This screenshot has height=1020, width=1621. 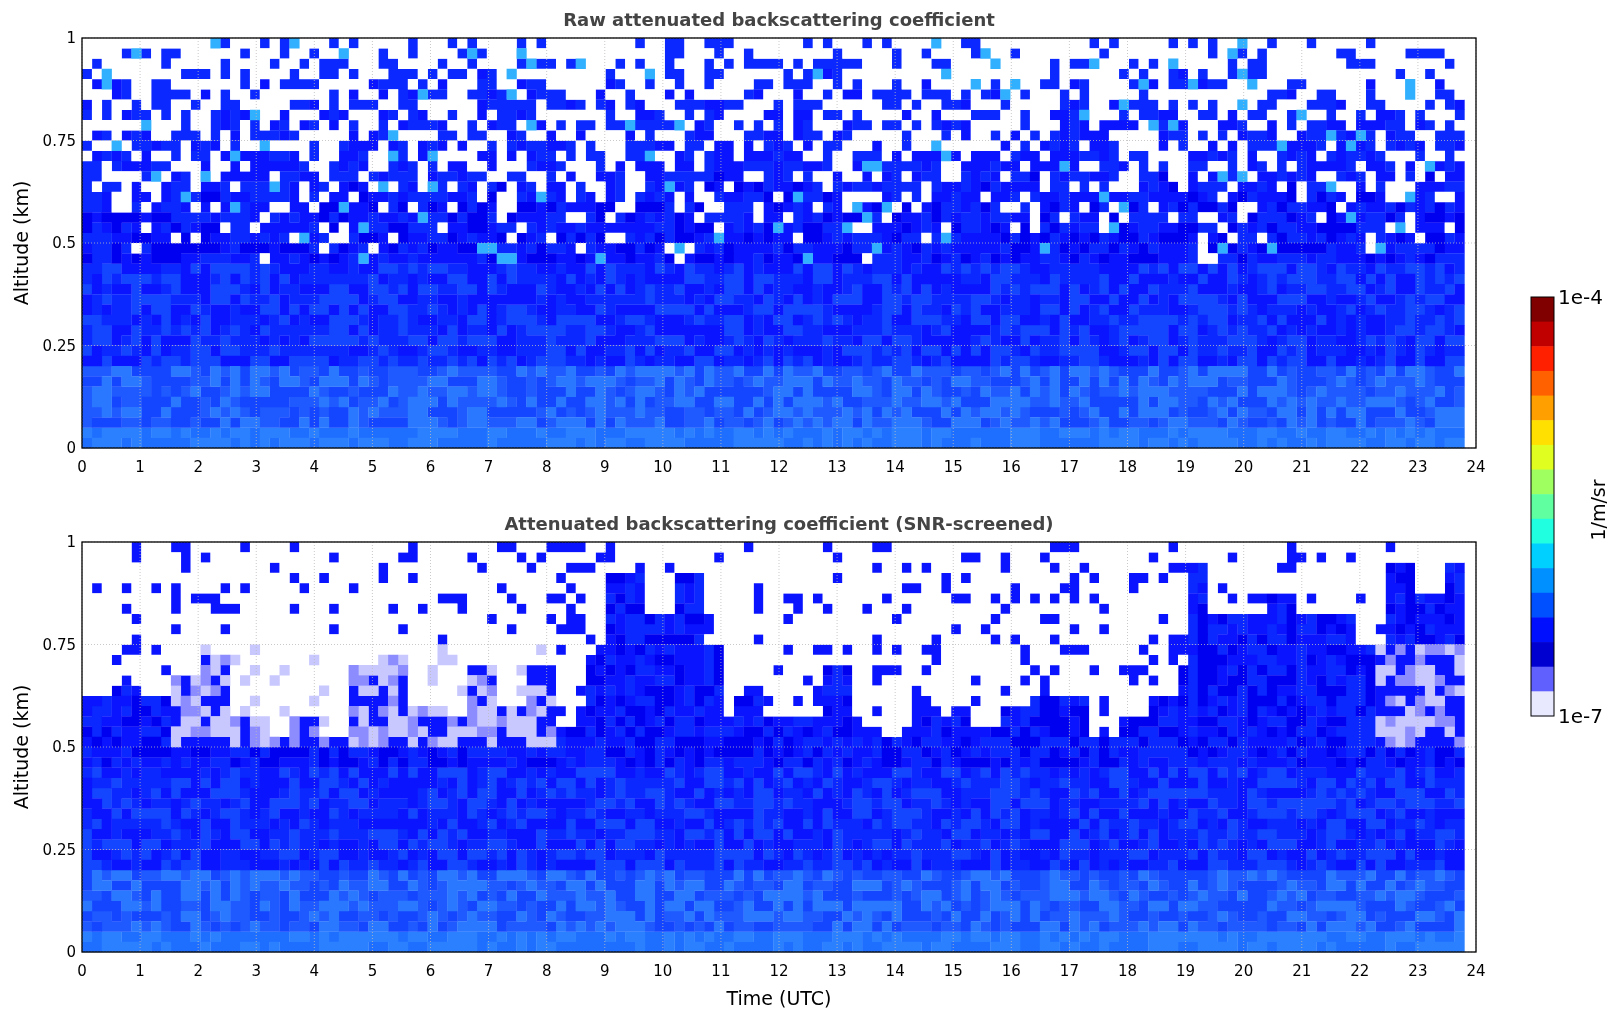 What do you see at coordinates (779, 523) in the screenshot?
I see `chart-title: Attenuated backscattering coefficient (SNR-screened)` at bounding box center [779, 523].